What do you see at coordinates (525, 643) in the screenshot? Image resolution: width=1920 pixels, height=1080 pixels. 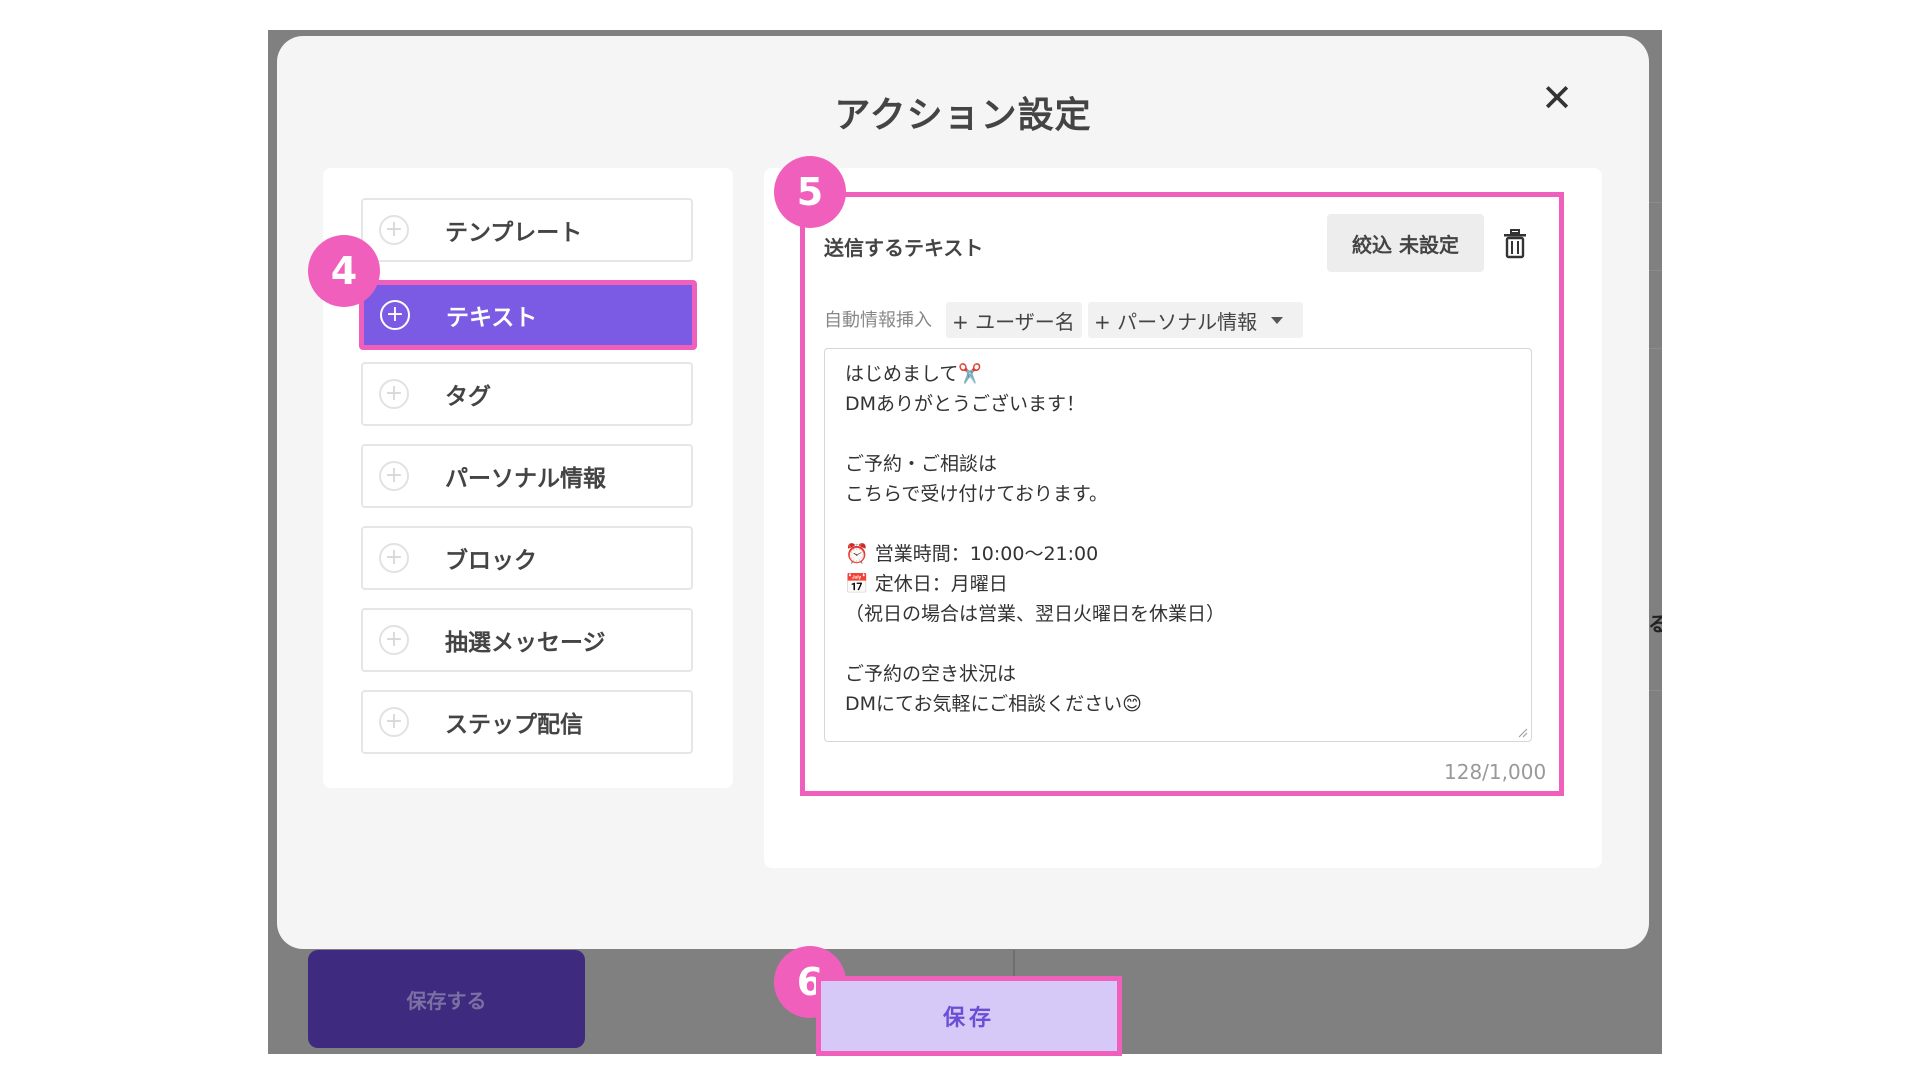 I see `menu-item-label: 抽選メッセージ` at bounding box center [525, 643].